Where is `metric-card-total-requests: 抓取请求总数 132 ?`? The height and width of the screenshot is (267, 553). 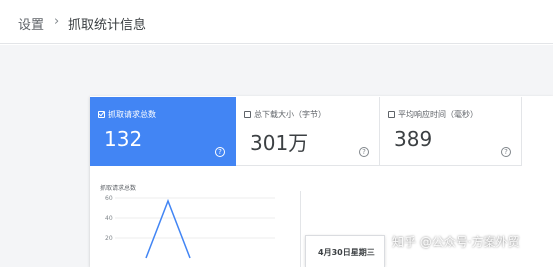
metric-card-total-requests: 抓取请求总数 132 ? is located at coordinates (163, 131).